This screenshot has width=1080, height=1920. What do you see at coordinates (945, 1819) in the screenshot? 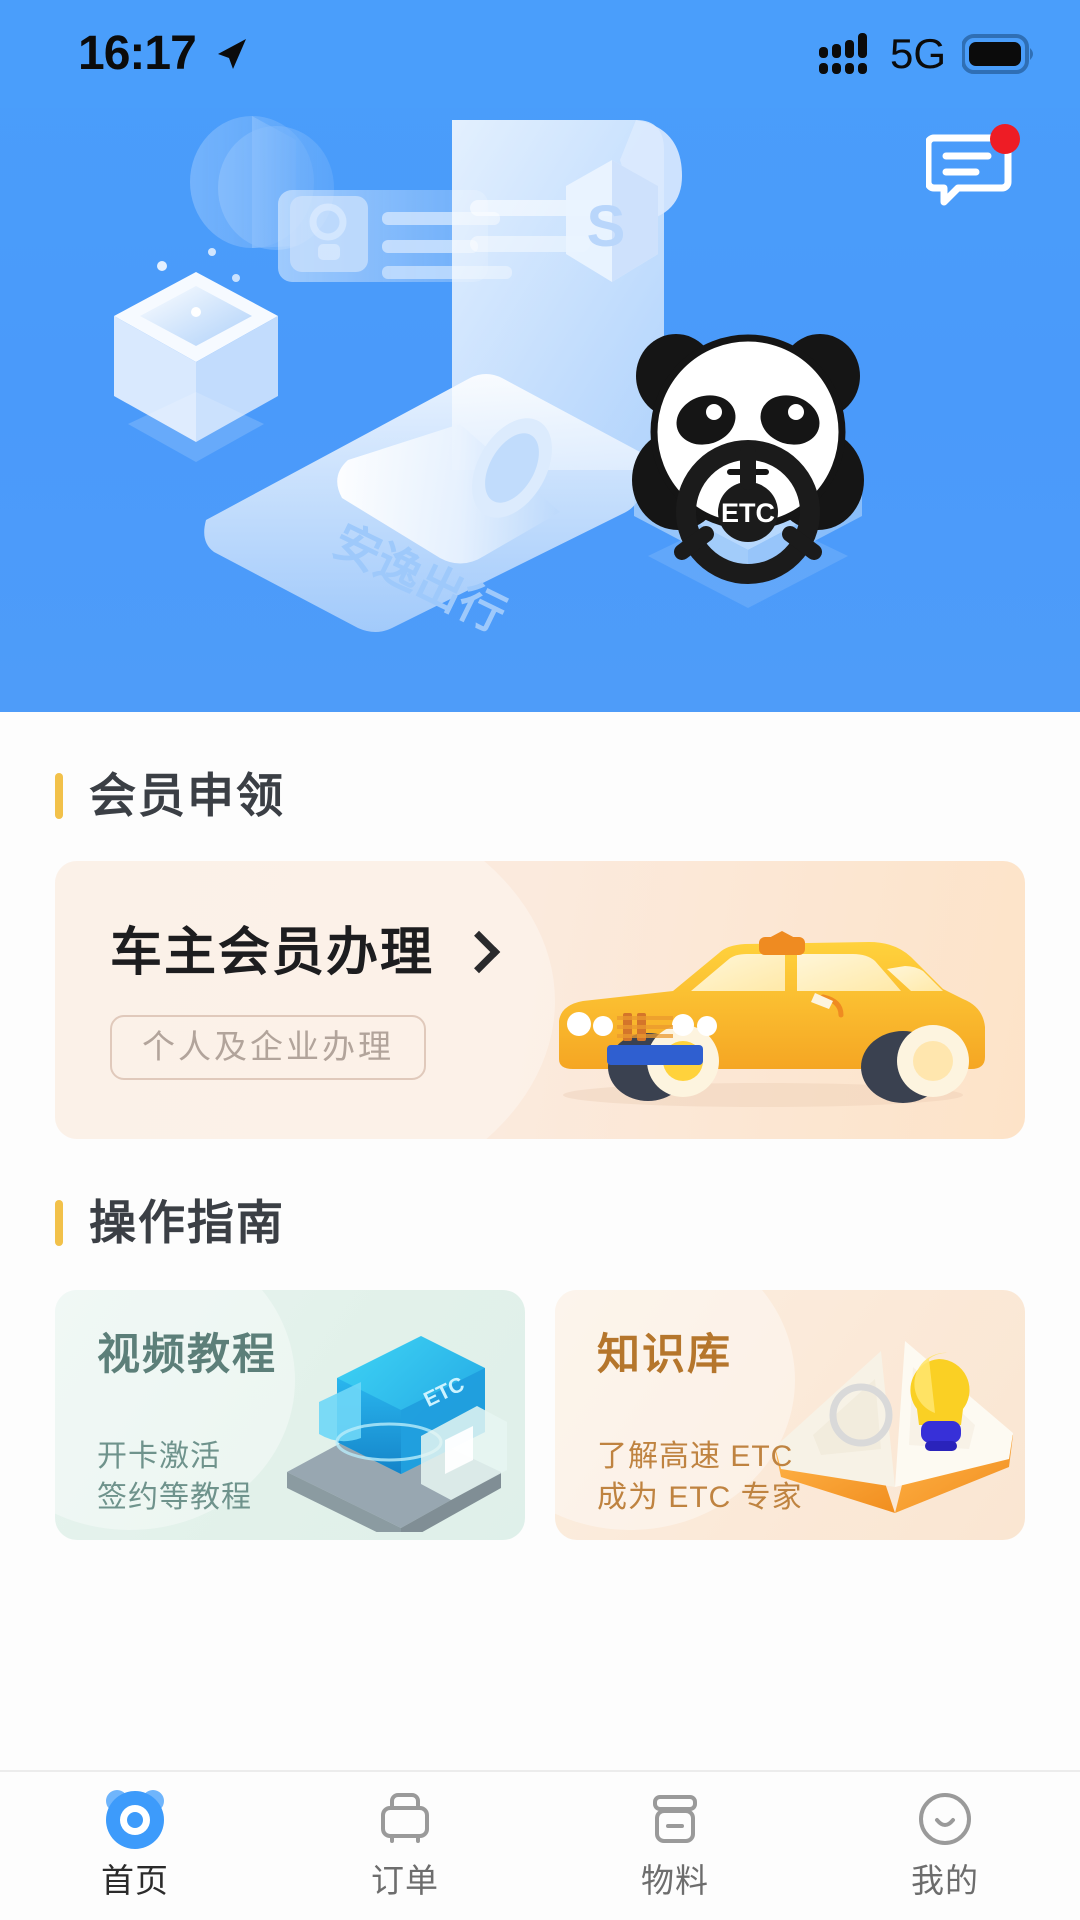
I see `profile-smile-icon` at bounding box center [945, 1819].